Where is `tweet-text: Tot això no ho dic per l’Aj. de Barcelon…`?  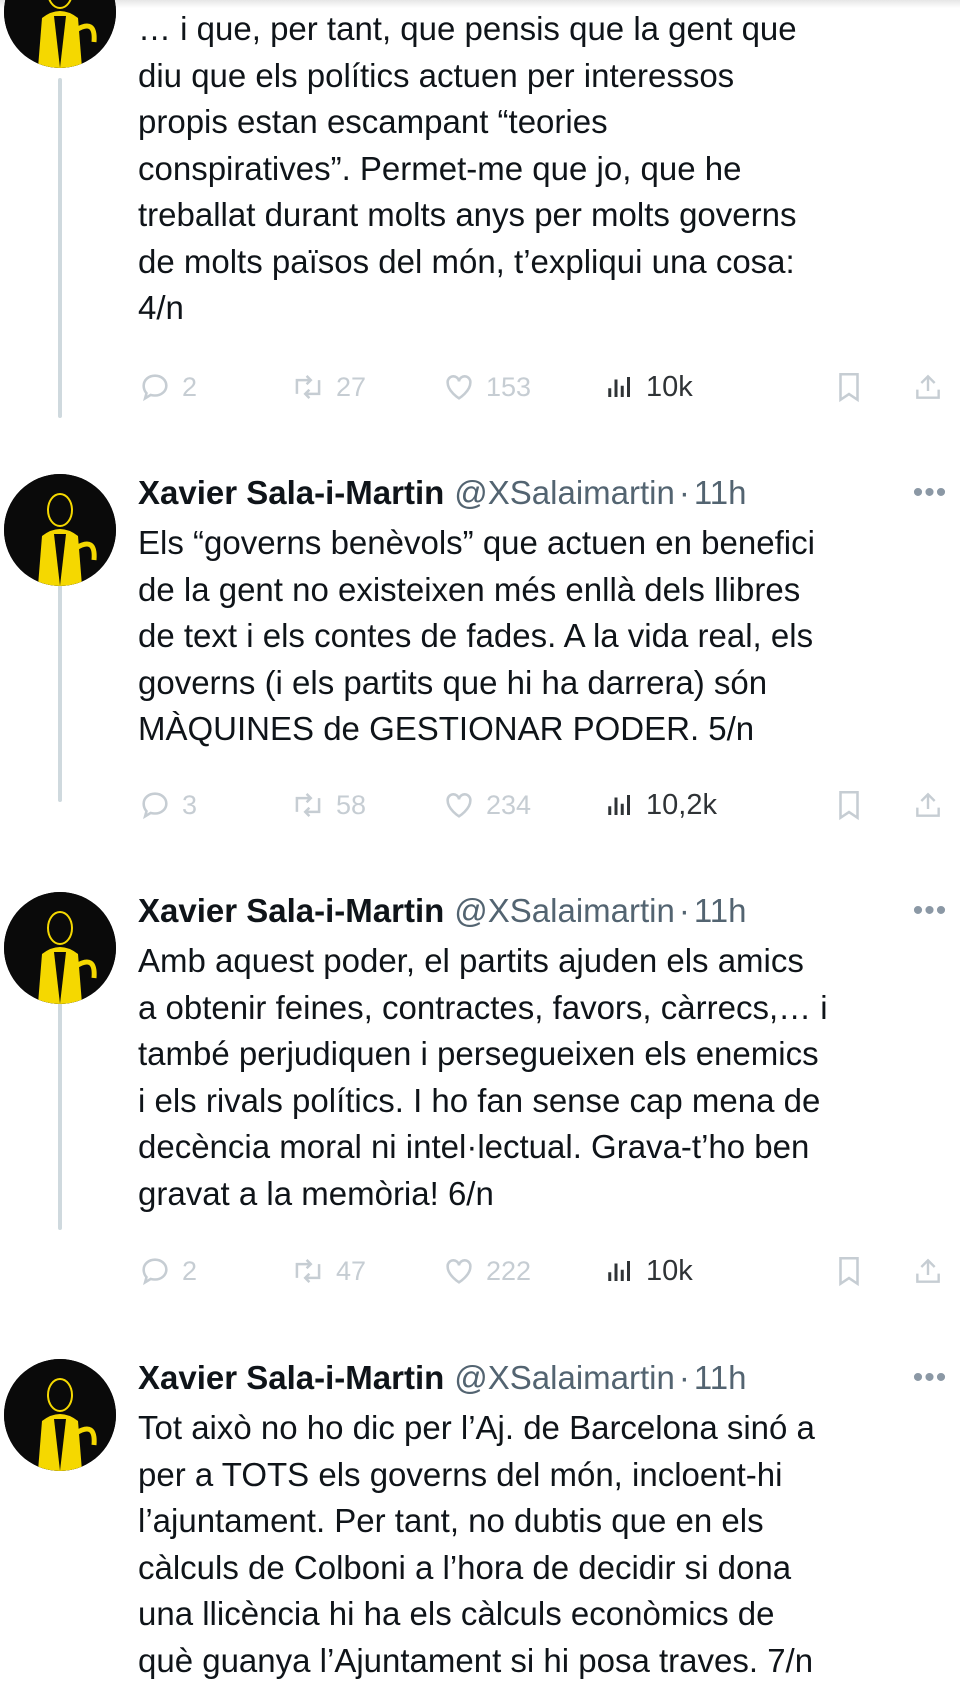
tweet-text: Tot això no ho dic per l’Aj. de Barcelon… is located at coordinates (476, 1544).